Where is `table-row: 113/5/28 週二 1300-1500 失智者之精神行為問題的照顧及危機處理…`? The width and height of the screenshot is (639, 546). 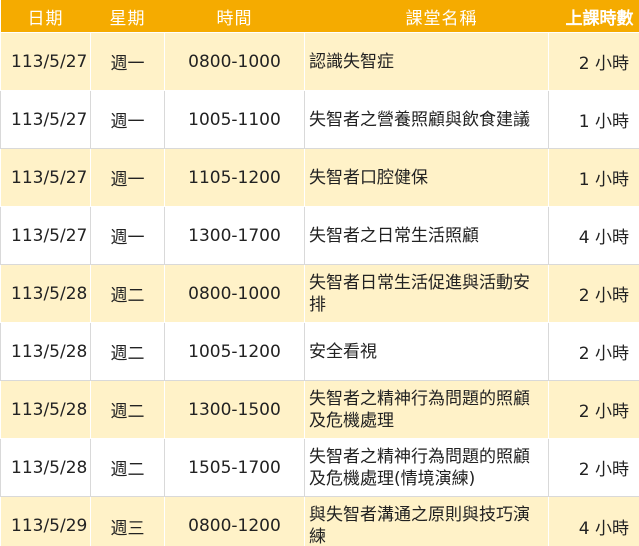
table-row: 113/5/28 週二 1300-1500 失智者之精神行為問題的照顧及危機處理… is located at coordinates (319, 409).